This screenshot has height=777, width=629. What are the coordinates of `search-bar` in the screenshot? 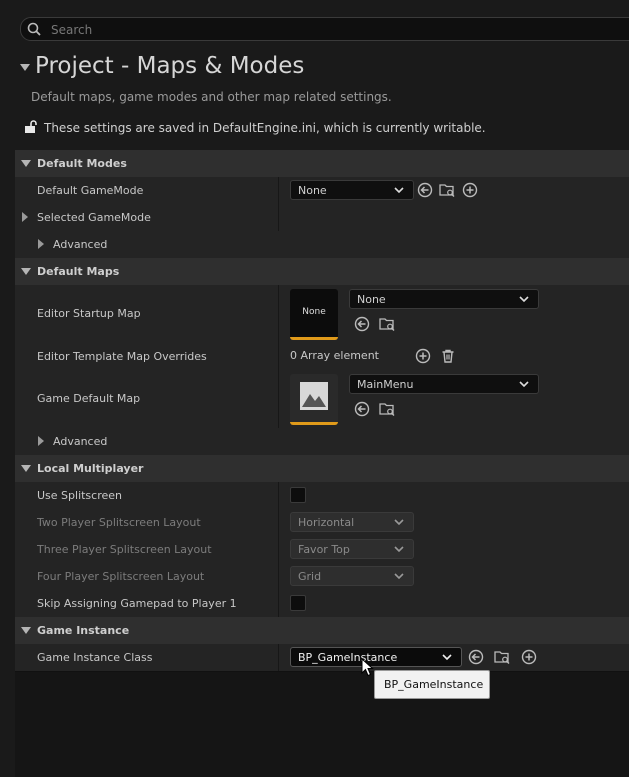 It's located at (324, 29).